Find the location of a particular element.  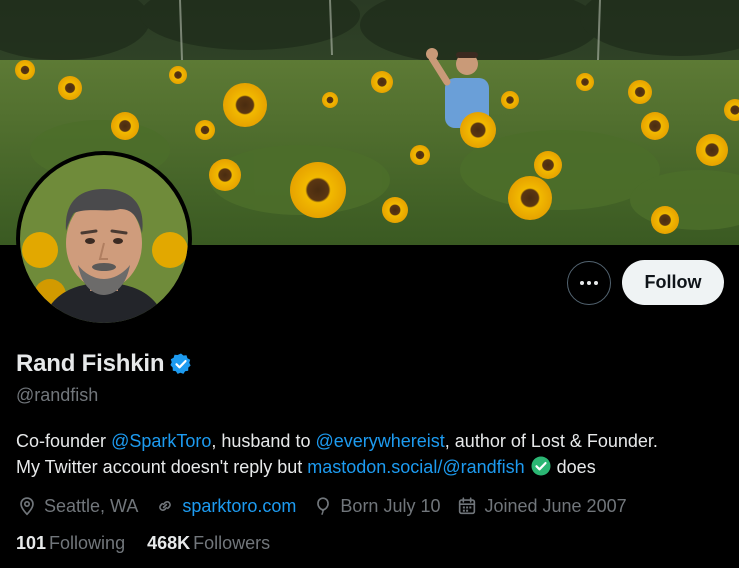

joined-text: Joined June 2007 is located at coordinates (555, 505).